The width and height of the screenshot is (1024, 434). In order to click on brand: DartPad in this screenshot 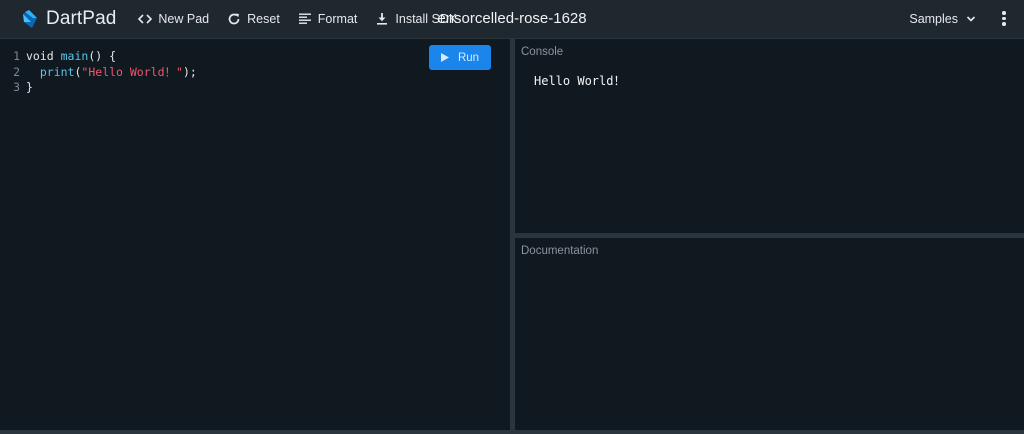, I will do `click(68, 19)`.